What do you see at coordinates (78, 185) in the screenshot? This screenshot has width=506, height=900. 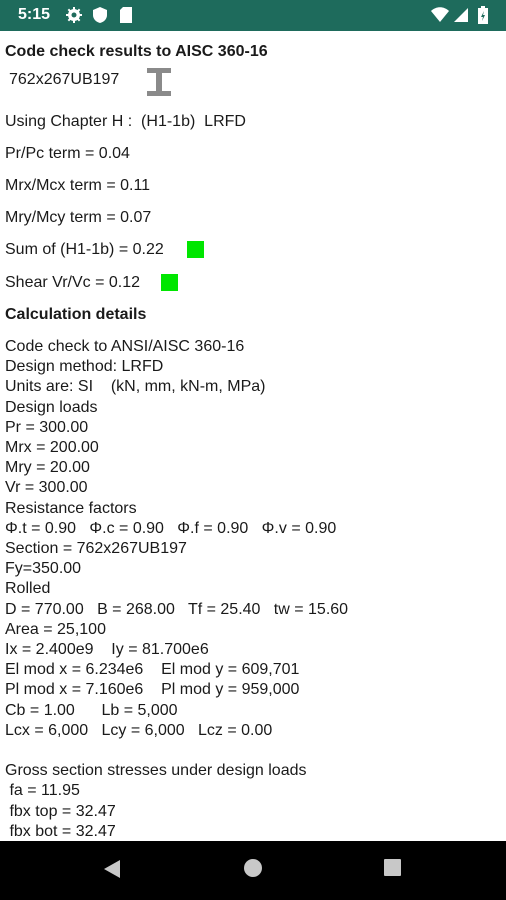 I see `mrx-mcx-term: Mrx/Mcx term = 0.11` at bounding box center [78, 185].